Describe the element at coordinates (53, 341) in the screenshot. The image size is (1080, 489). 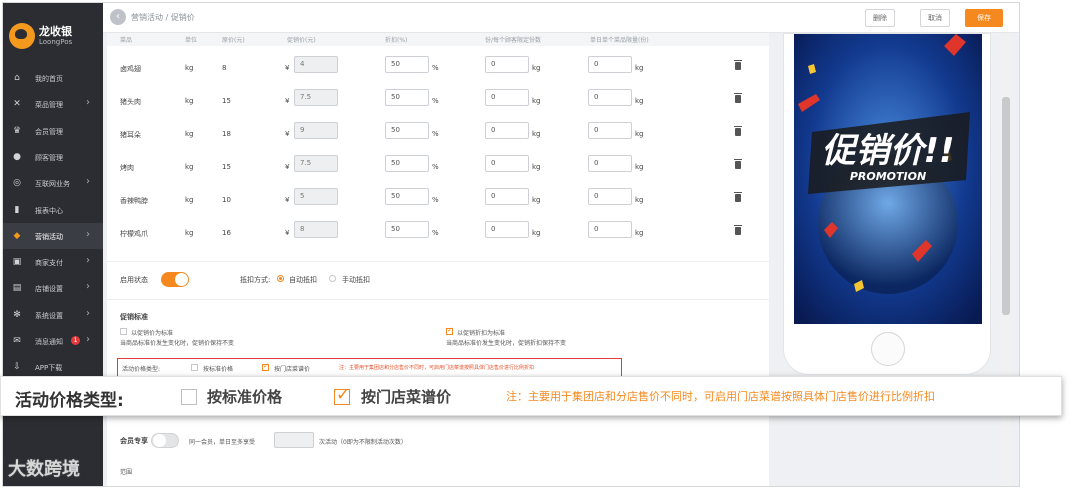
I see `sidebar-item: ✉ 消息通知 1 ›` at that location.